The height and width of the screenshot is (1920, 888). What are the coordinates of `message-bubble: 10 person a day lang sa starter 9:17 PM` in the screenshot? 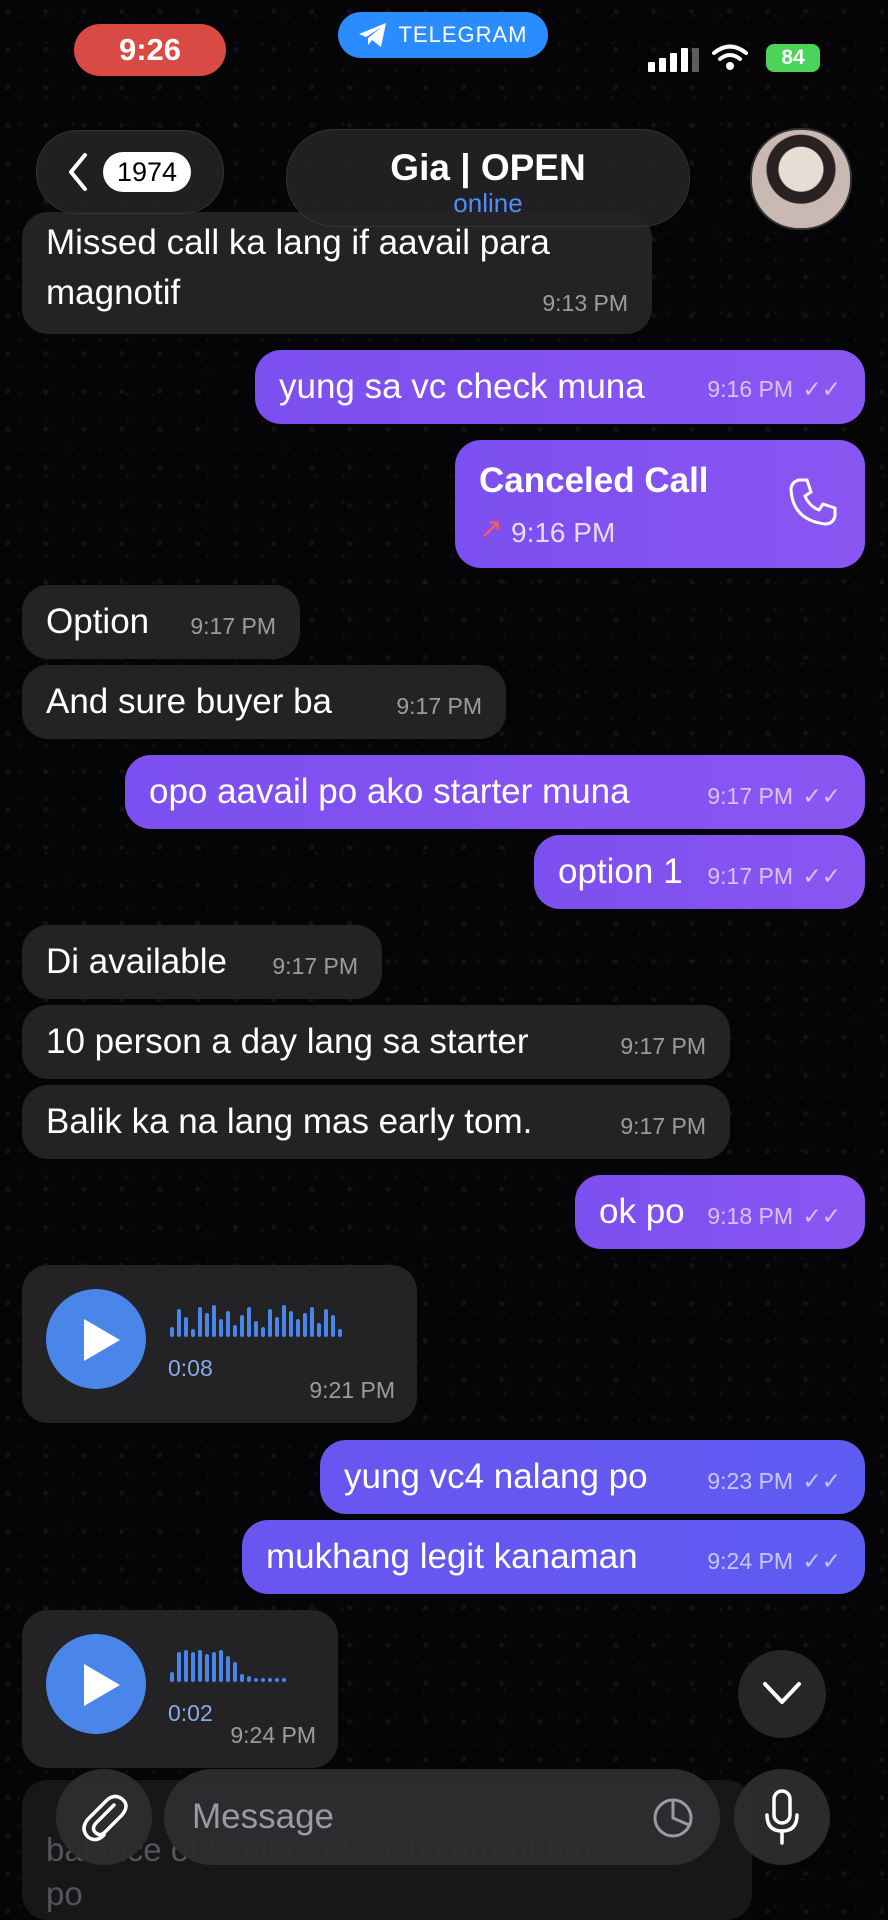 It's located at (376, 1042).